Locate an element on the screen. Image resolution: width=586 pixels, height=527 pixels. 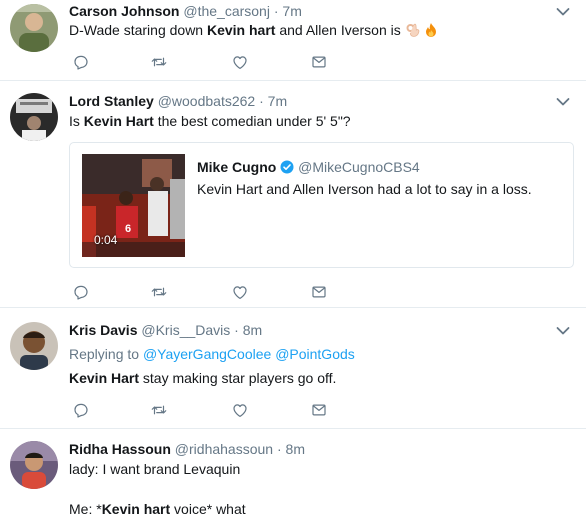
user-handle: @Kris__Davis is located at coordinates (185, 330).